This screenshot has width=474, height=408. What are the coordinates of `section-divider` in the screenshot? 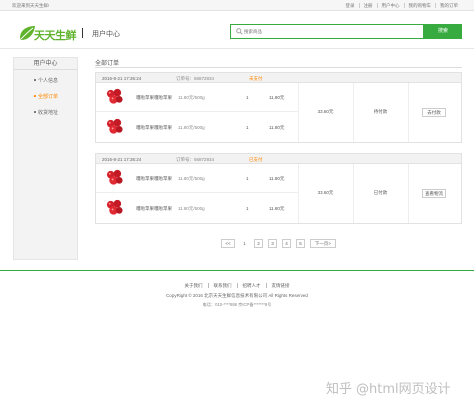 It's located at (278, 67).